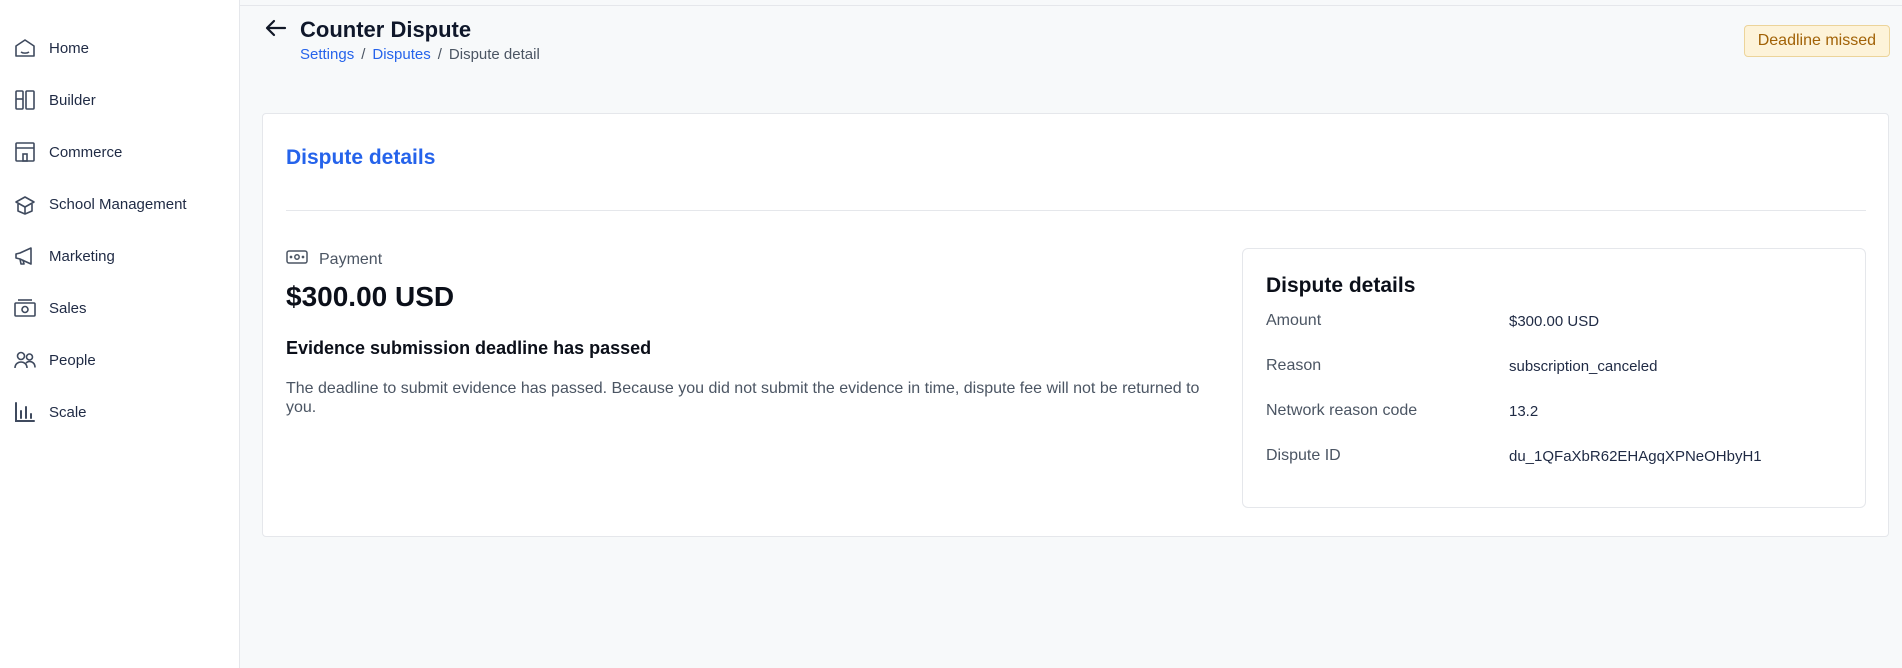 This screenshot has height=668, width=1902. What do you see at coordinates (25, 308) in the screenshot?
I see `cash-icon` at bounding box center [25, 308].